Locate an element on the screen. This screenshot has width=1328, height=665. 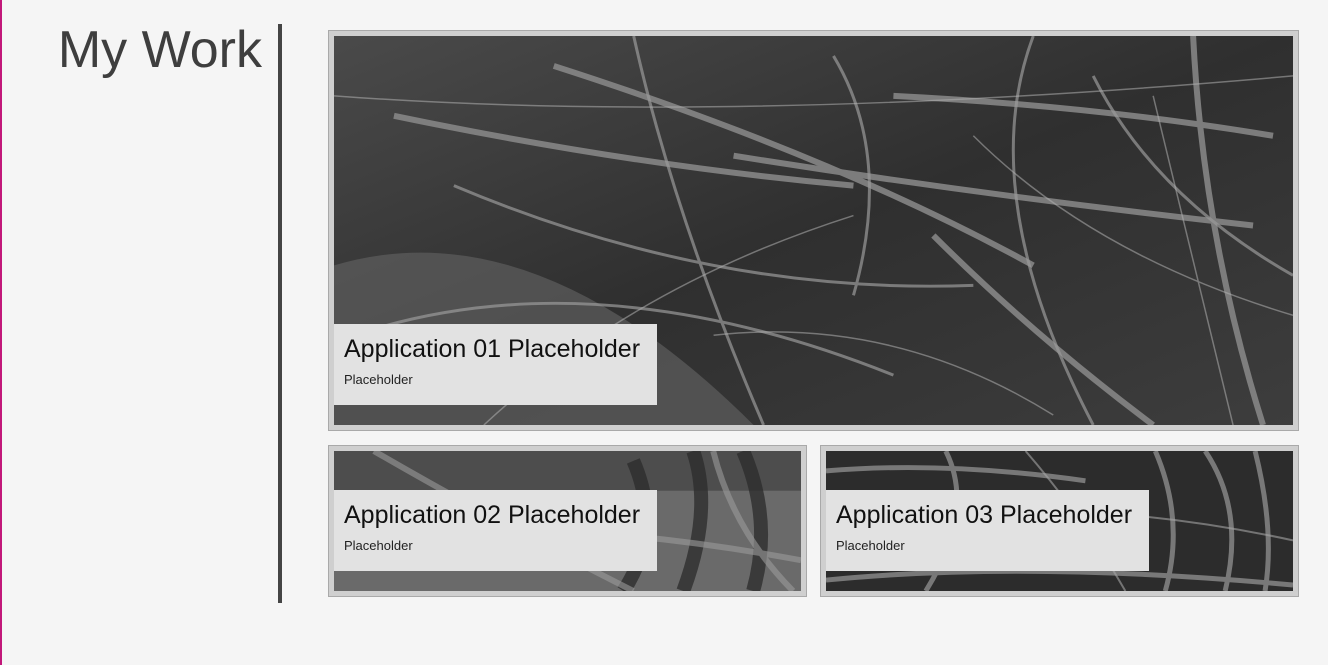
vertical-divider is located at coordinates (280, 313).